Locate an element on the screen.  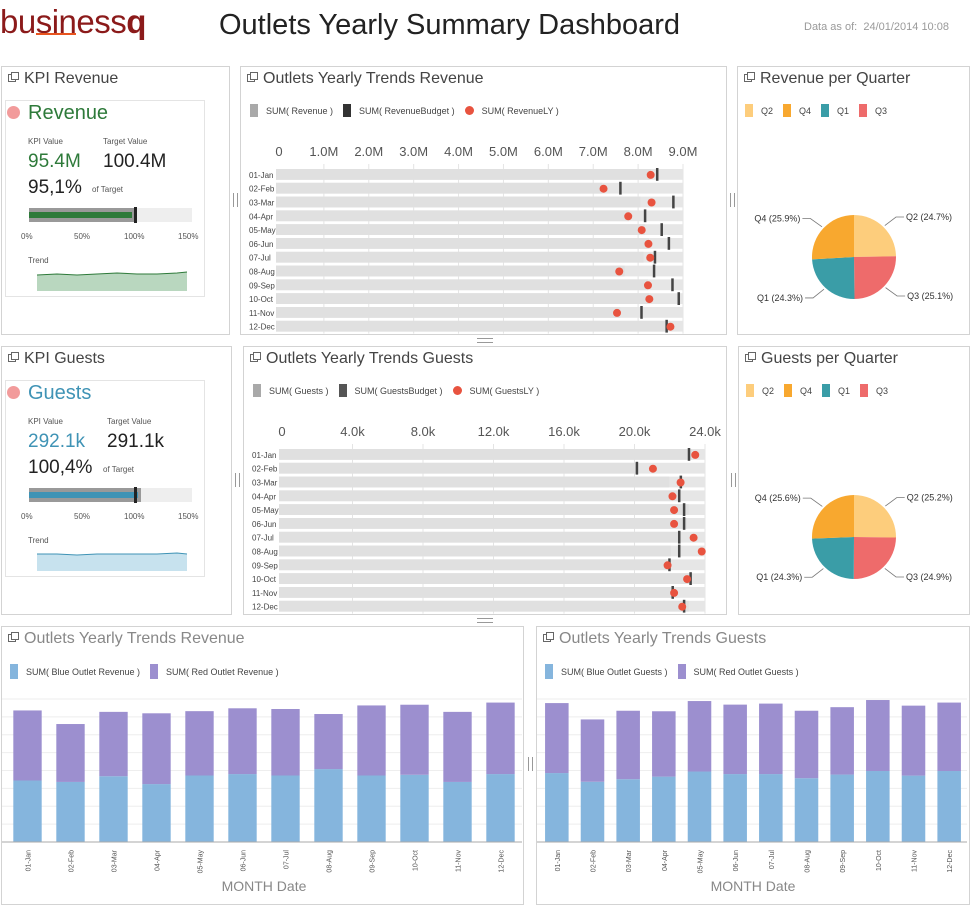
legend-item: SUM( GuestsLY ) is located at coordinates (495, 391).